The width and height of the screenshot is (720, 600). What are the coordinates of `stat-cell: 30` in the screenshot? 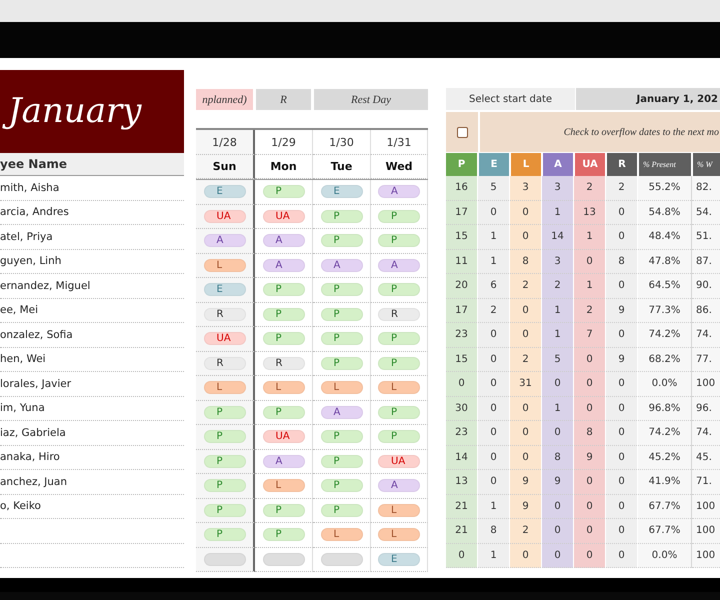 It's located at (461, 408).